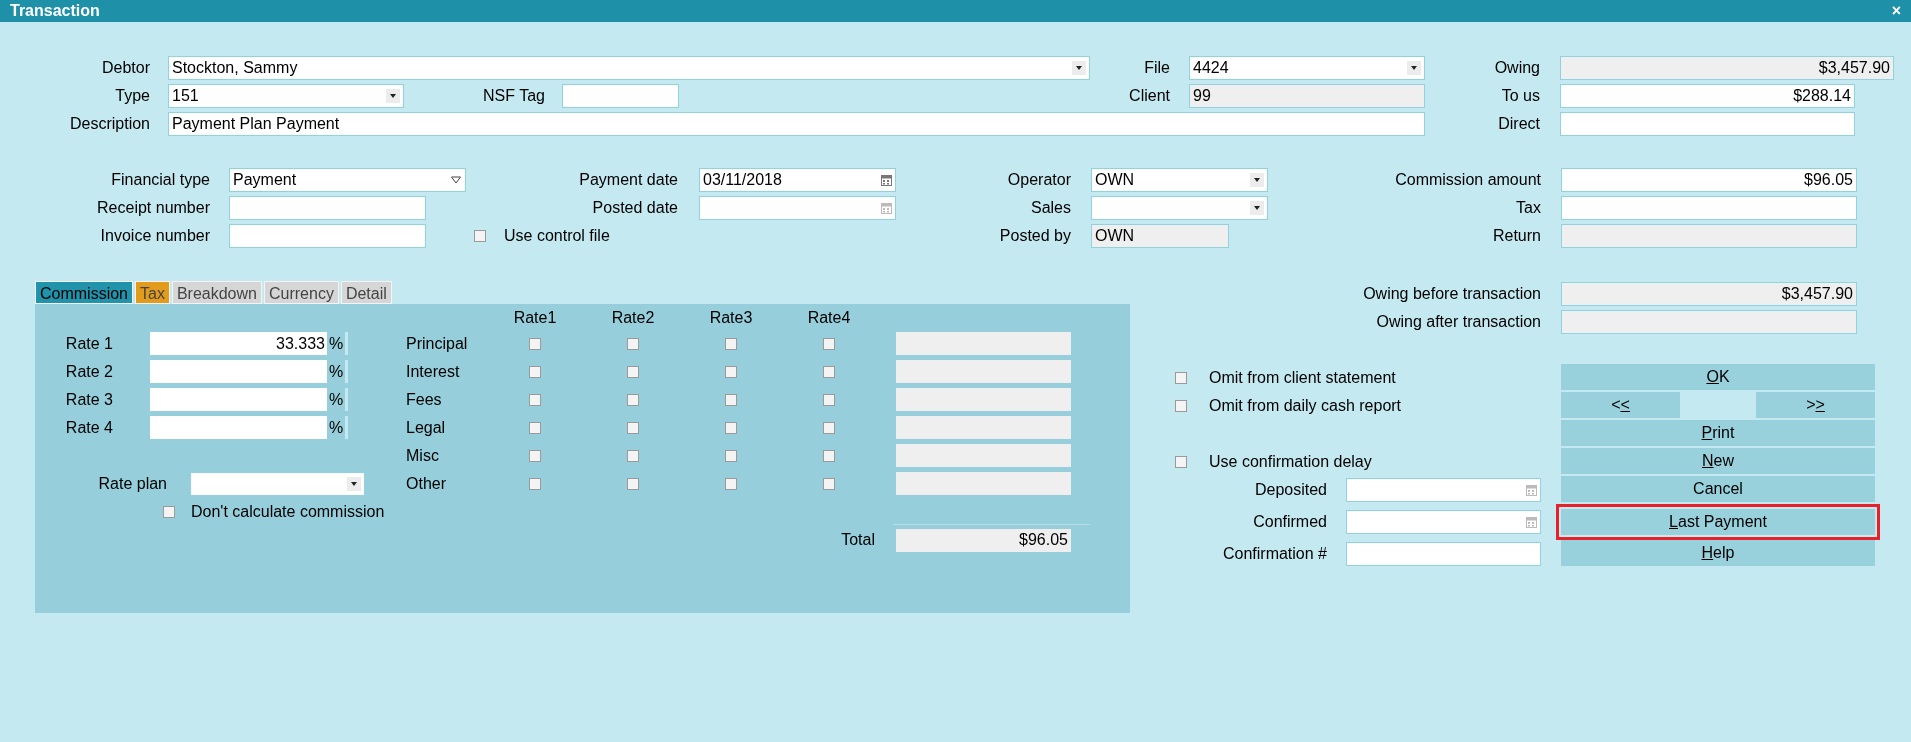  I want to click on field-label: Commission amount, so click(1468, 180).